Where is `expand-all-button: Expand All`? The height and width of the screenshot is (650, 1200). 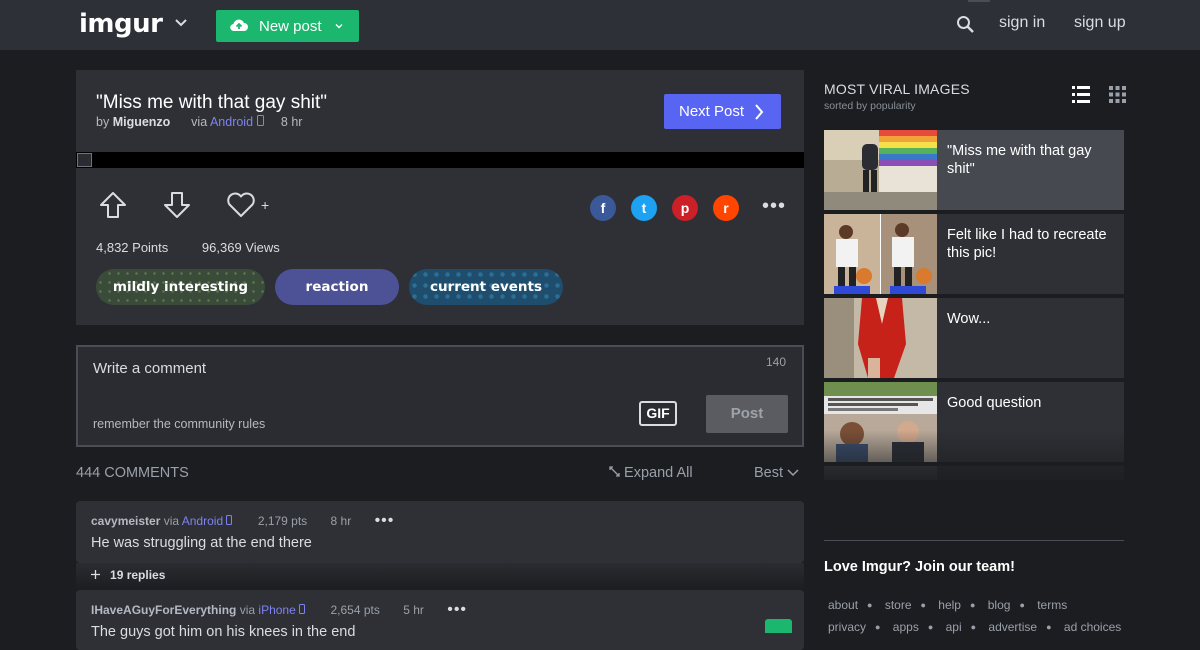 expand-all-button: Expand All is located at coordinates (651, 473).